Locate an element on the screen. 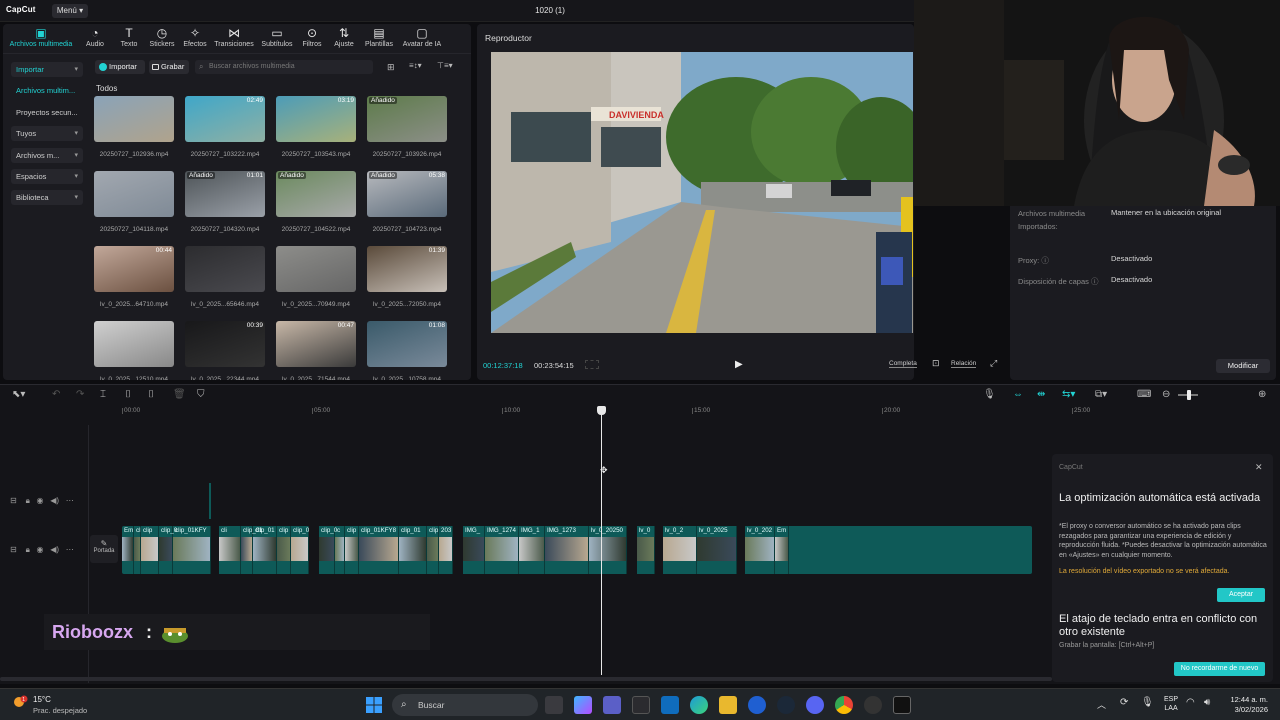 The image size is (1280, 720). speaker-icon: ◀) is located at coordinates (54, 500).